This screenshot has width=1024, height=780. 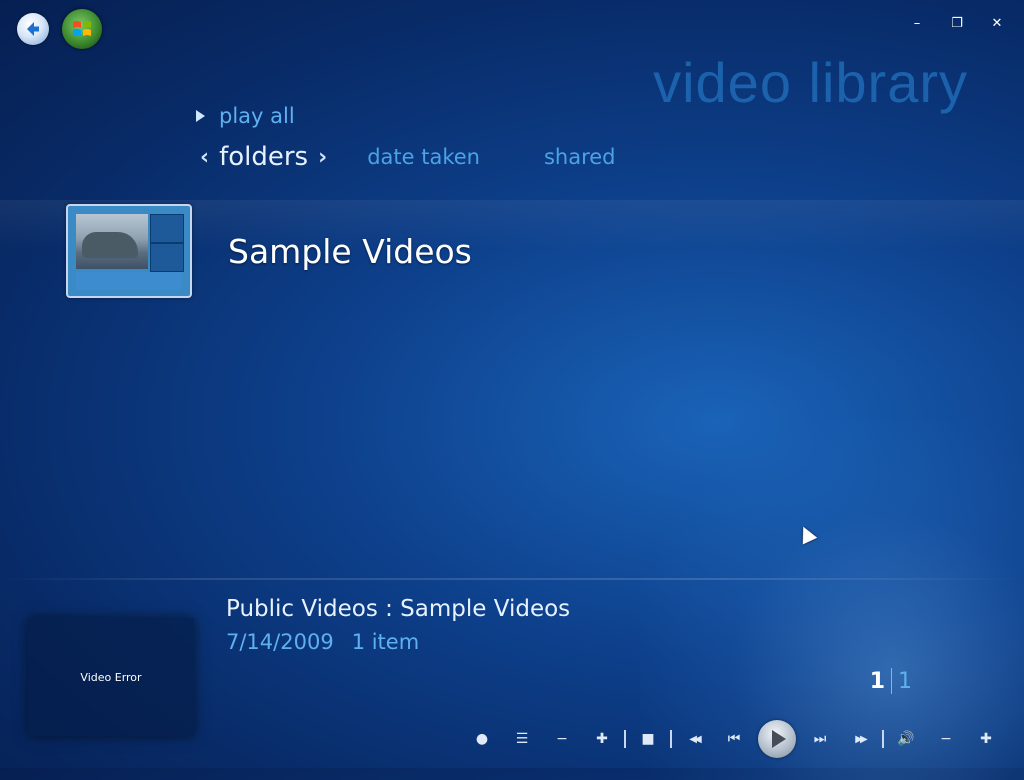 I want to click on channel-down-button: −, so click(x=562, y=739).